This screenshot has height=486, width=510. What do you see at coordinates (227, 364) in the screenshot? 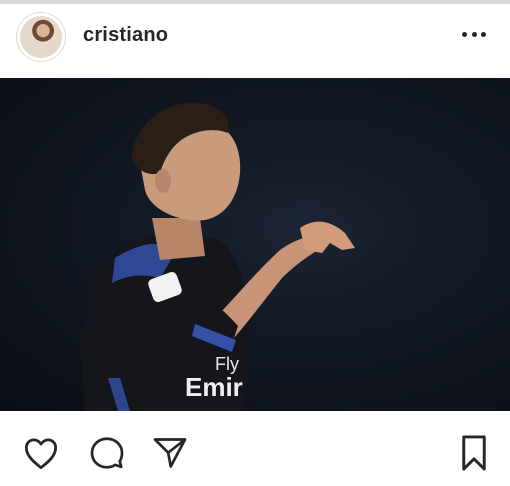
I see `jersey-sponsor-line1: Fly` at bounding box center [227, 364].